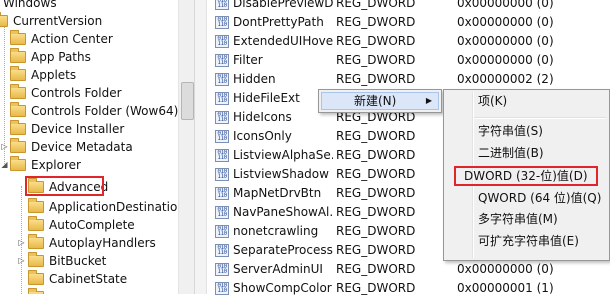 This screenshot has height=298, width=610. What do you see at coordinates (528, 241) in the screenshot?
I see `submenu-item-expandable-string-value: 可扩充字符串值(E)` at bounding box center [528, 241].